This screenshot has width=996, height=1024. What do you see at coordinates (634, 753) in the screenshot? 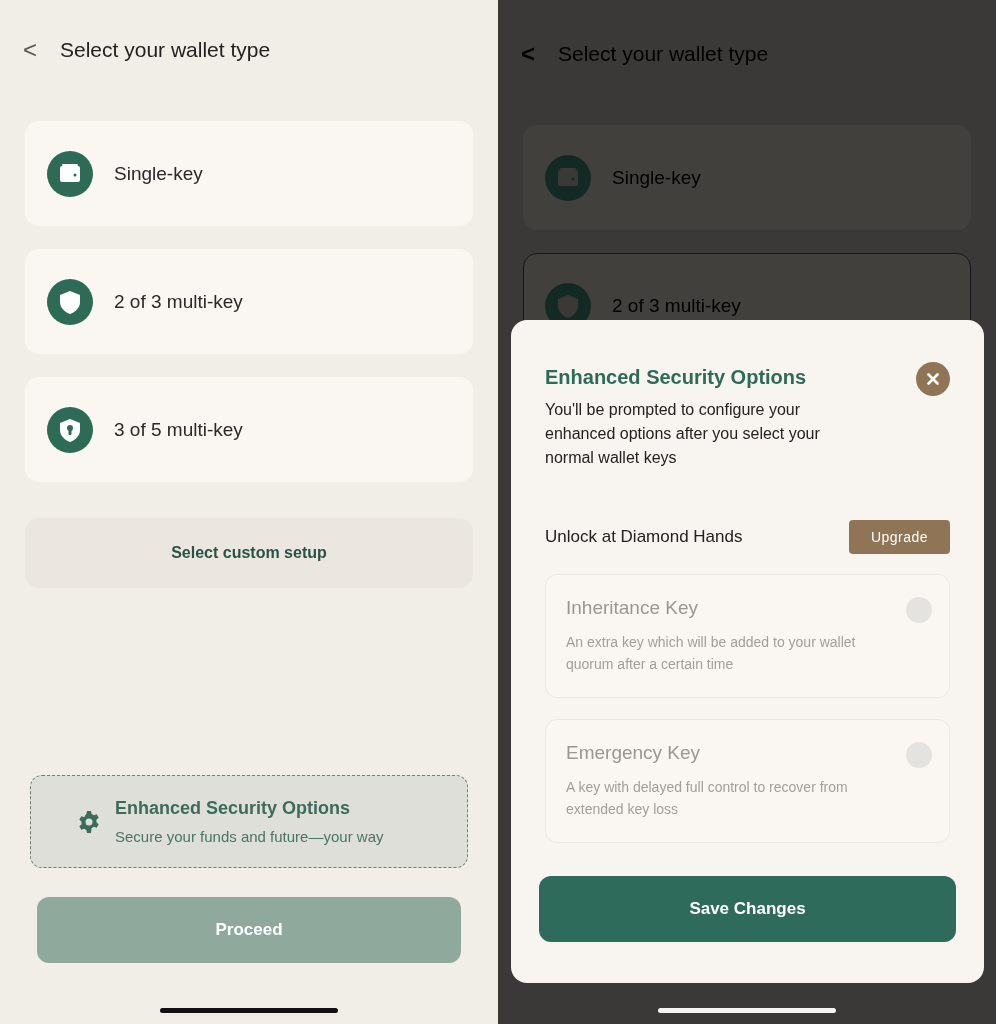
I see `option-title: Emergency Key` at bounding box center [634, 753].